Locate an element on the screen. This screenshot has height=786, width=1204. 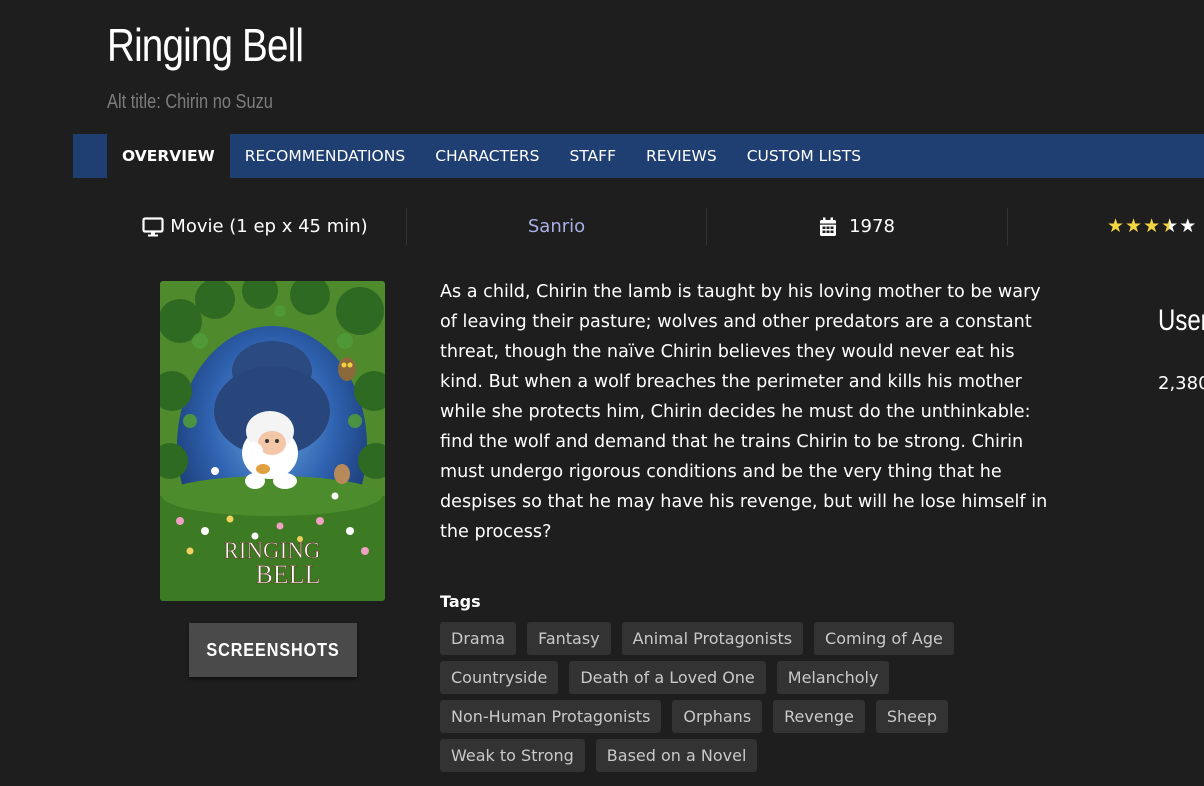
monitor-icon is located at coordinates (153, 226).